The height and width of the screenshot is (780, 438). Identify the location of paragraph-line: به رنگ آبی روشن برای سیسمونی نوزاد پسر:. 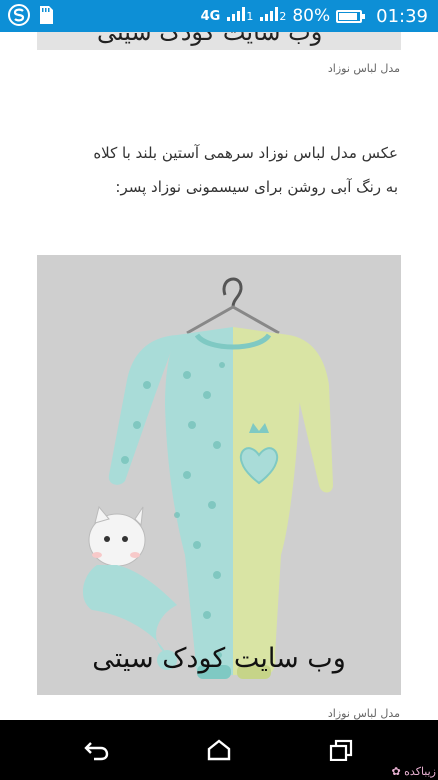
(256, 187).